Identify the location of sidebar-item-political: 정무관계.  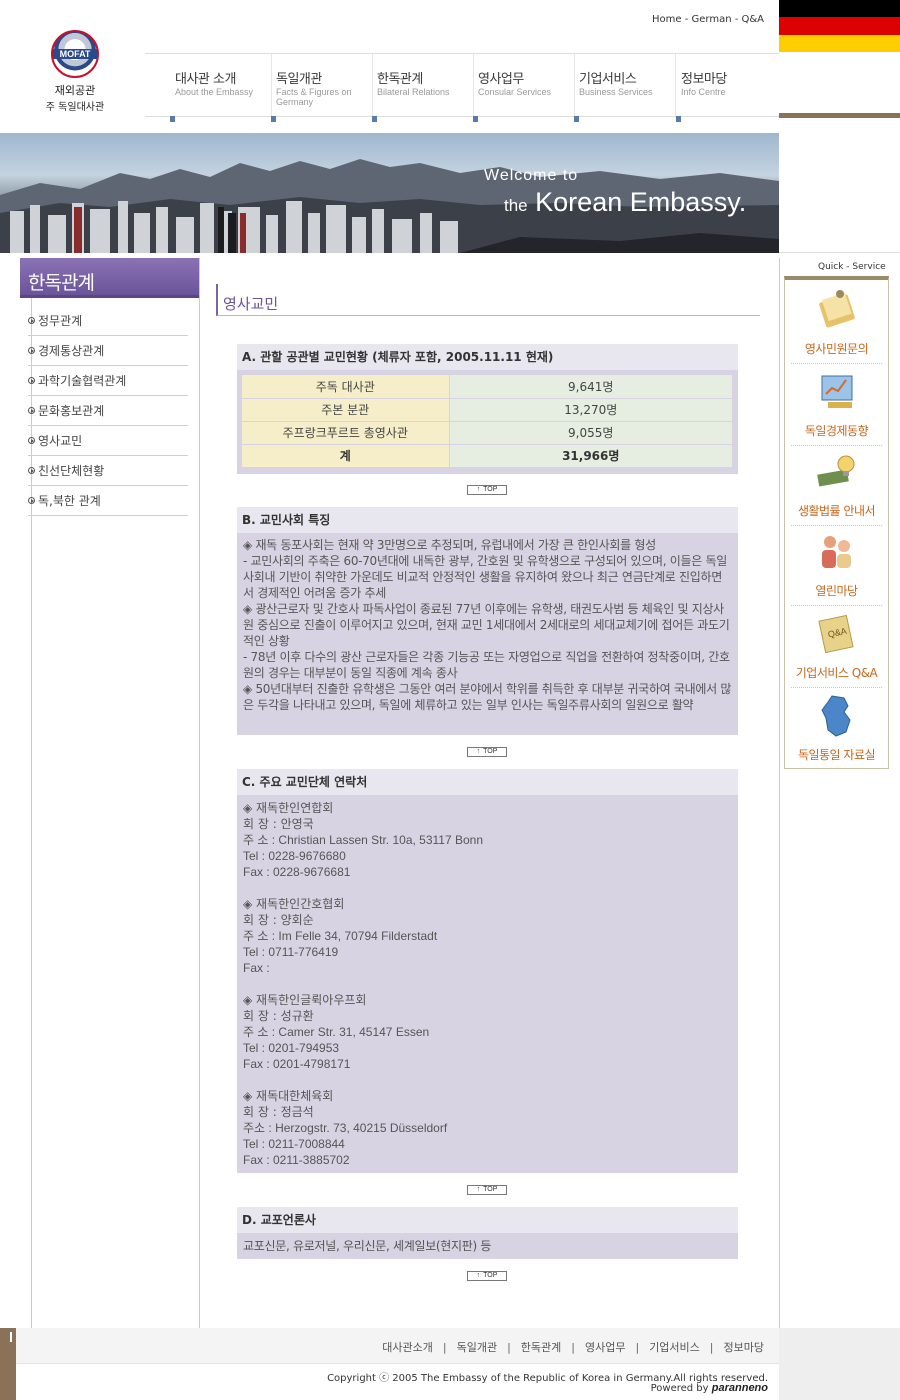
(108, 321).